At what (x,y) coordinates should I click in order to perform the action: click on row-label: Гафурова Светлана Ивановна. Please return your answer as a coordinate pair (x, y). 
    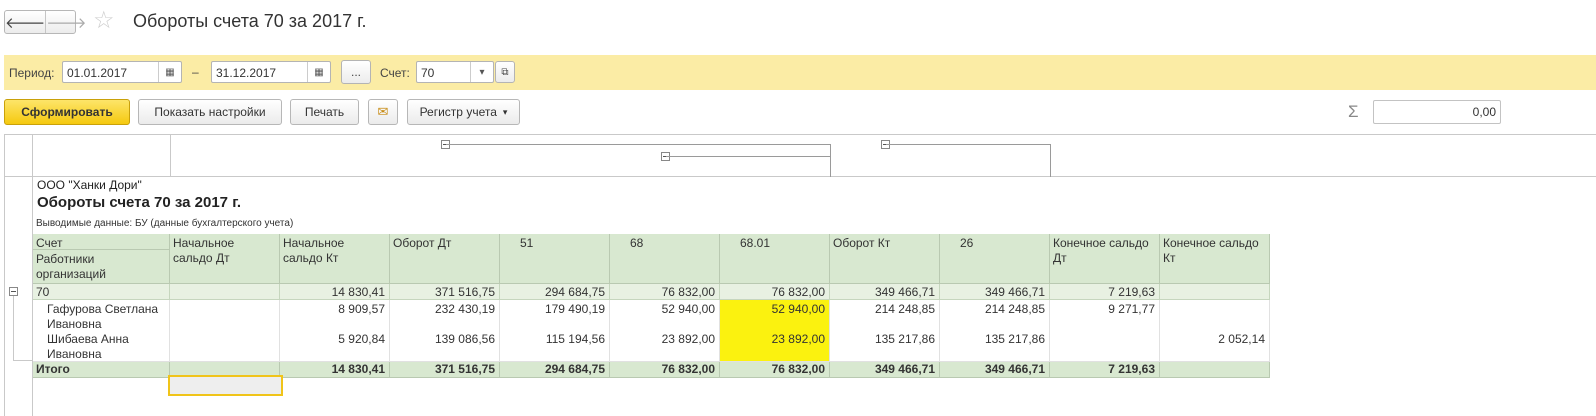
    Looking at the image, I should click on (101, 316).